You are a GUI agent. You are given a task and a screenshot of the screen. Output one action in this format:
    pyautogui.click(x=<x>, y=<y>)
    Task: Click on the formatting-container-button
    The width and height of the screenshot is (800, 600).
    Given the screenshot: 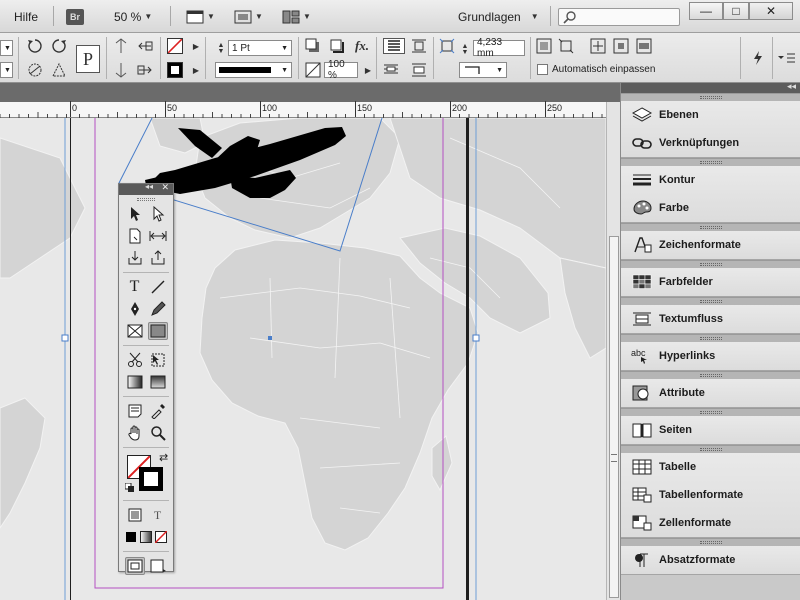 What is the action you would take?
    pyautogui.click(x=135, y=515)
    